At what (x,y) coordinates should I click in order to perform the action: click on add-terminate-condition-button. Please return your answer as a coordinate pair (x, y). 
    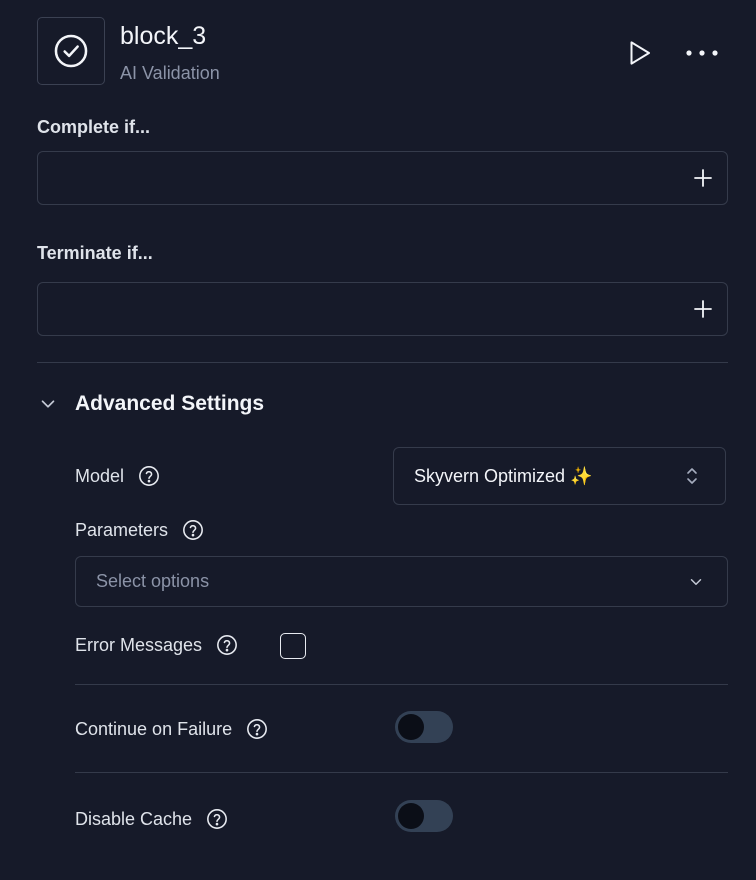
    Looking at the image, I should click on (703, 309).